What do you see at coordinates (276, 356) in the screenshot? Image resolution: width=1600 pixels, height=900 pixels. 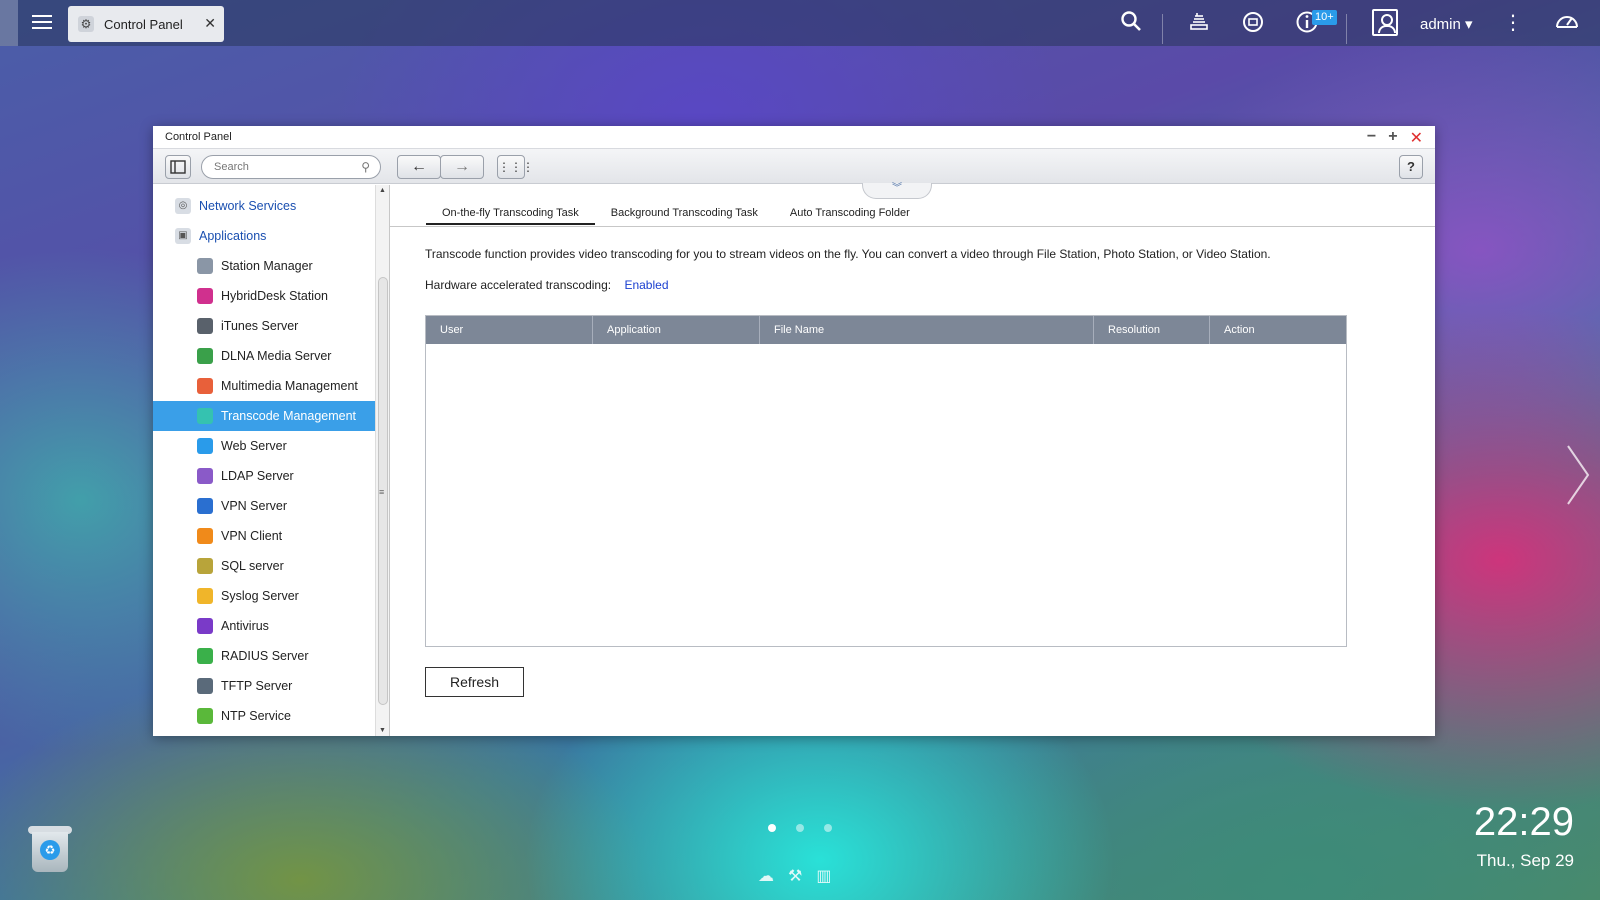 I see `sidebar-item-label: DLNA Media Server` at bounding box center [276, 356].